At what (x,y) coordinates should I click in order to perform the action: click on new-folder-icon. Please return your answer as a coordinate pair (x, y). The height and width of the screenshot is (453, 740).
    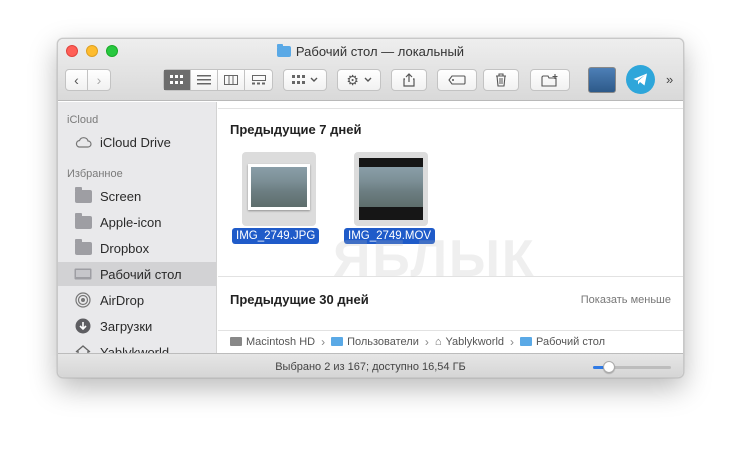
    Looking at the image, I should click on (549, 80).